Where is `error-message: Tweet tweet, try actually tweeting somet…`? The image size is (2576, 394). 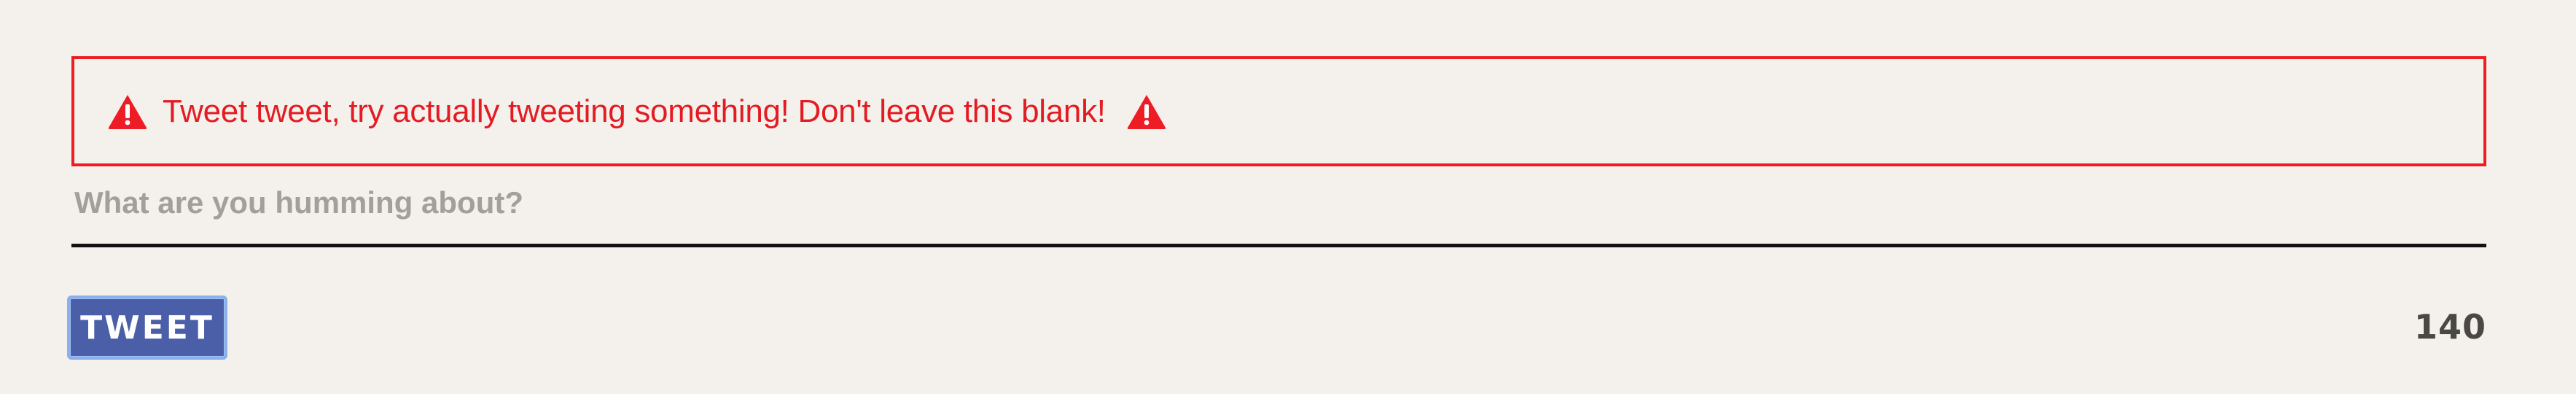 error-message: Tweet tweet, try actually tweeting somet… is located at coordinates (634, 111).